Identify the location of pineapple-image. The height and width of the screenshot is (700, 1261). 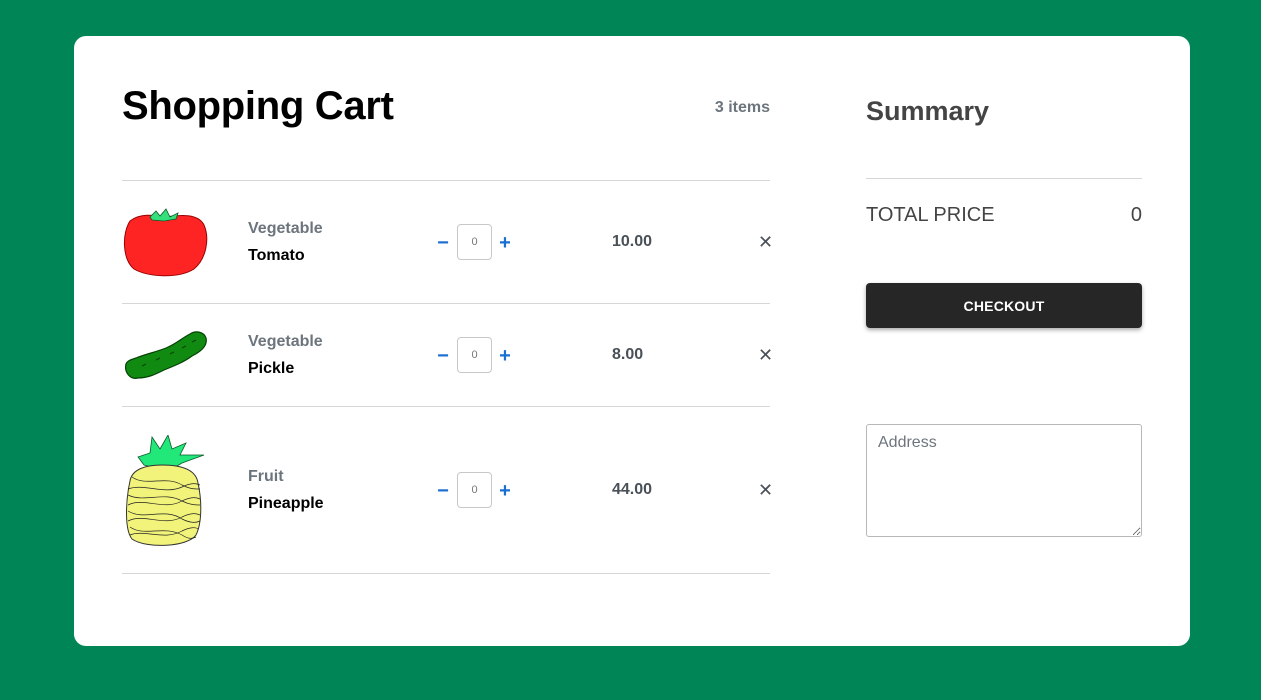
(165, 490).